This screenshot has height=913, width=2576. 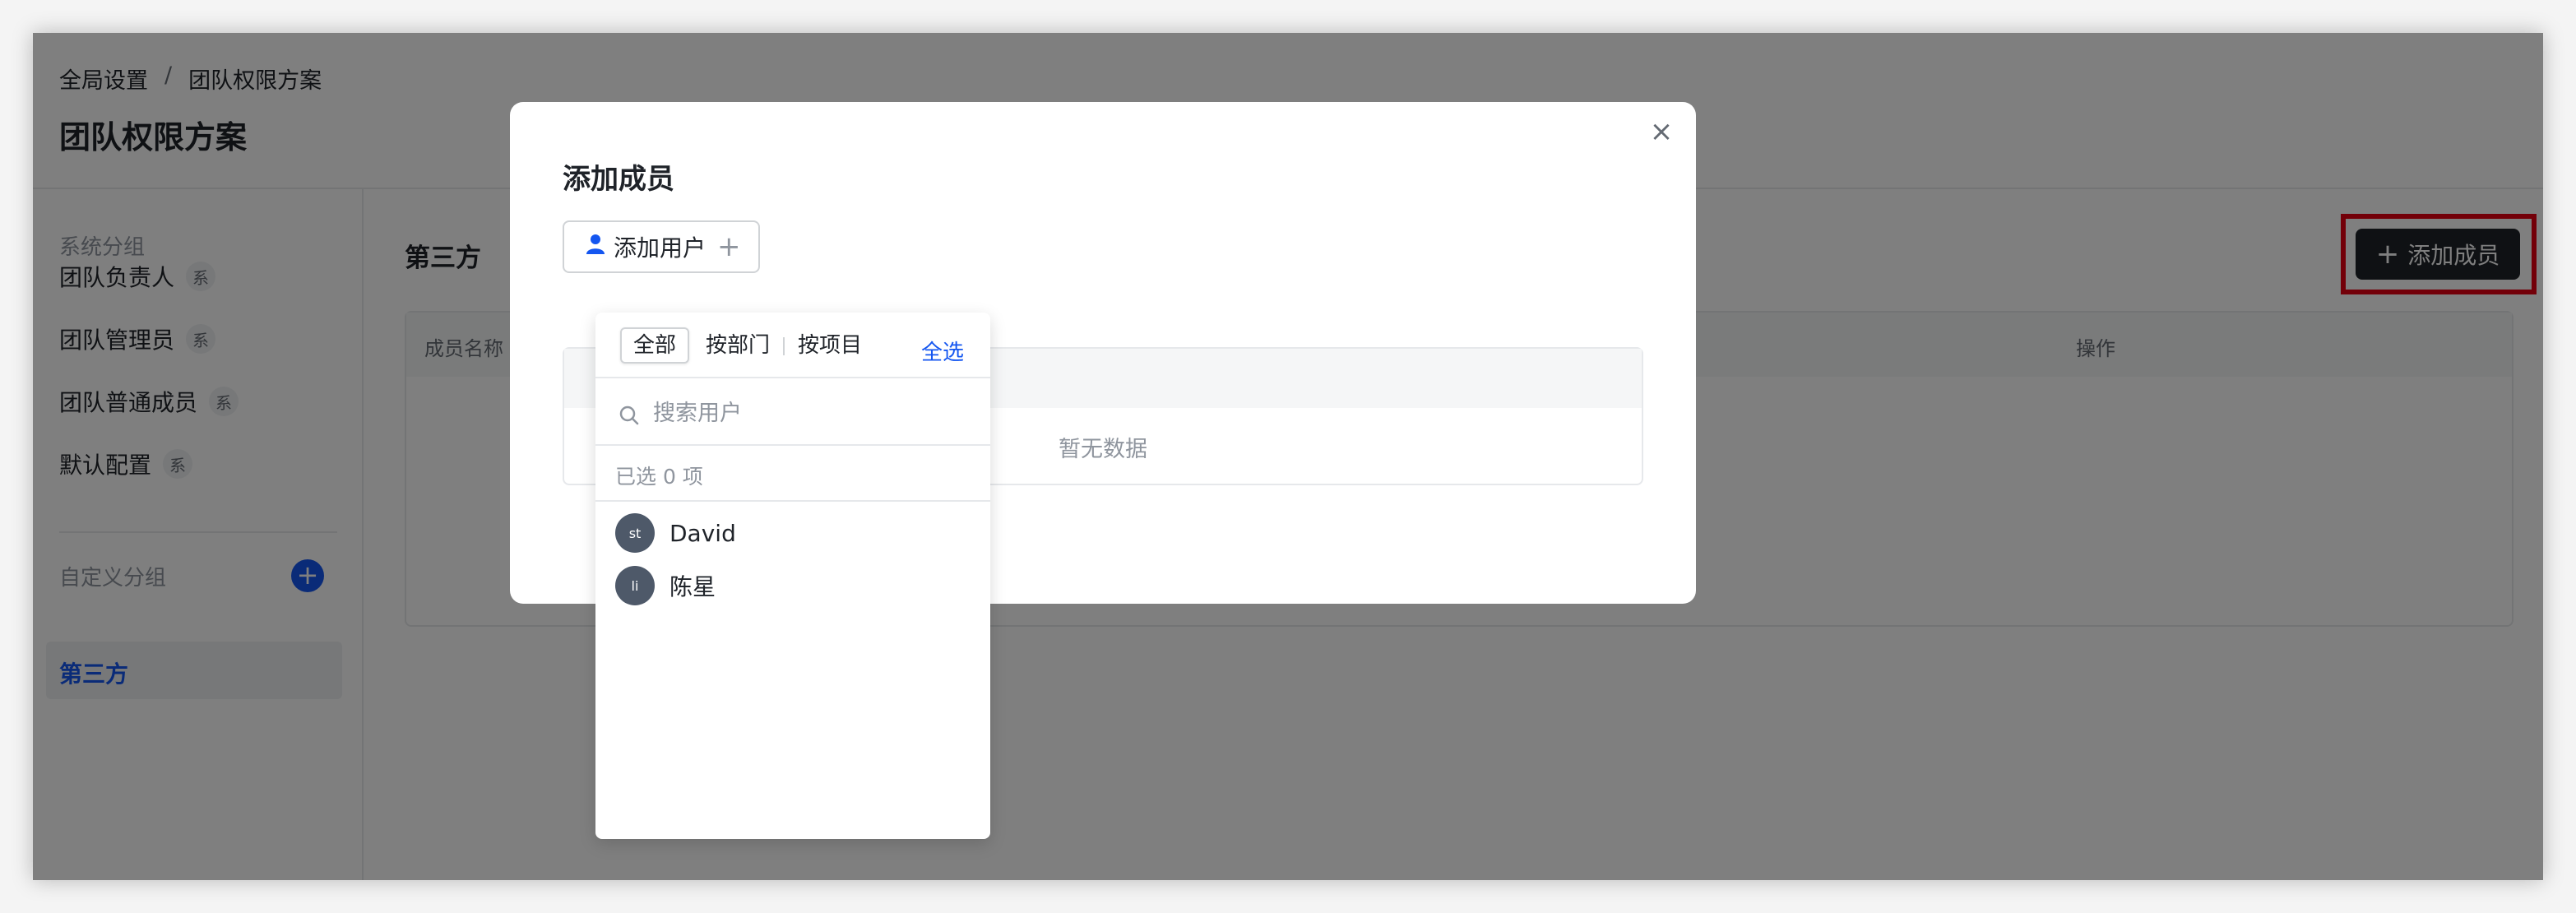 What do you see at coordinates (630, 416) in the screenshot?
I see `search-icon` at bounding box center [630, 416].